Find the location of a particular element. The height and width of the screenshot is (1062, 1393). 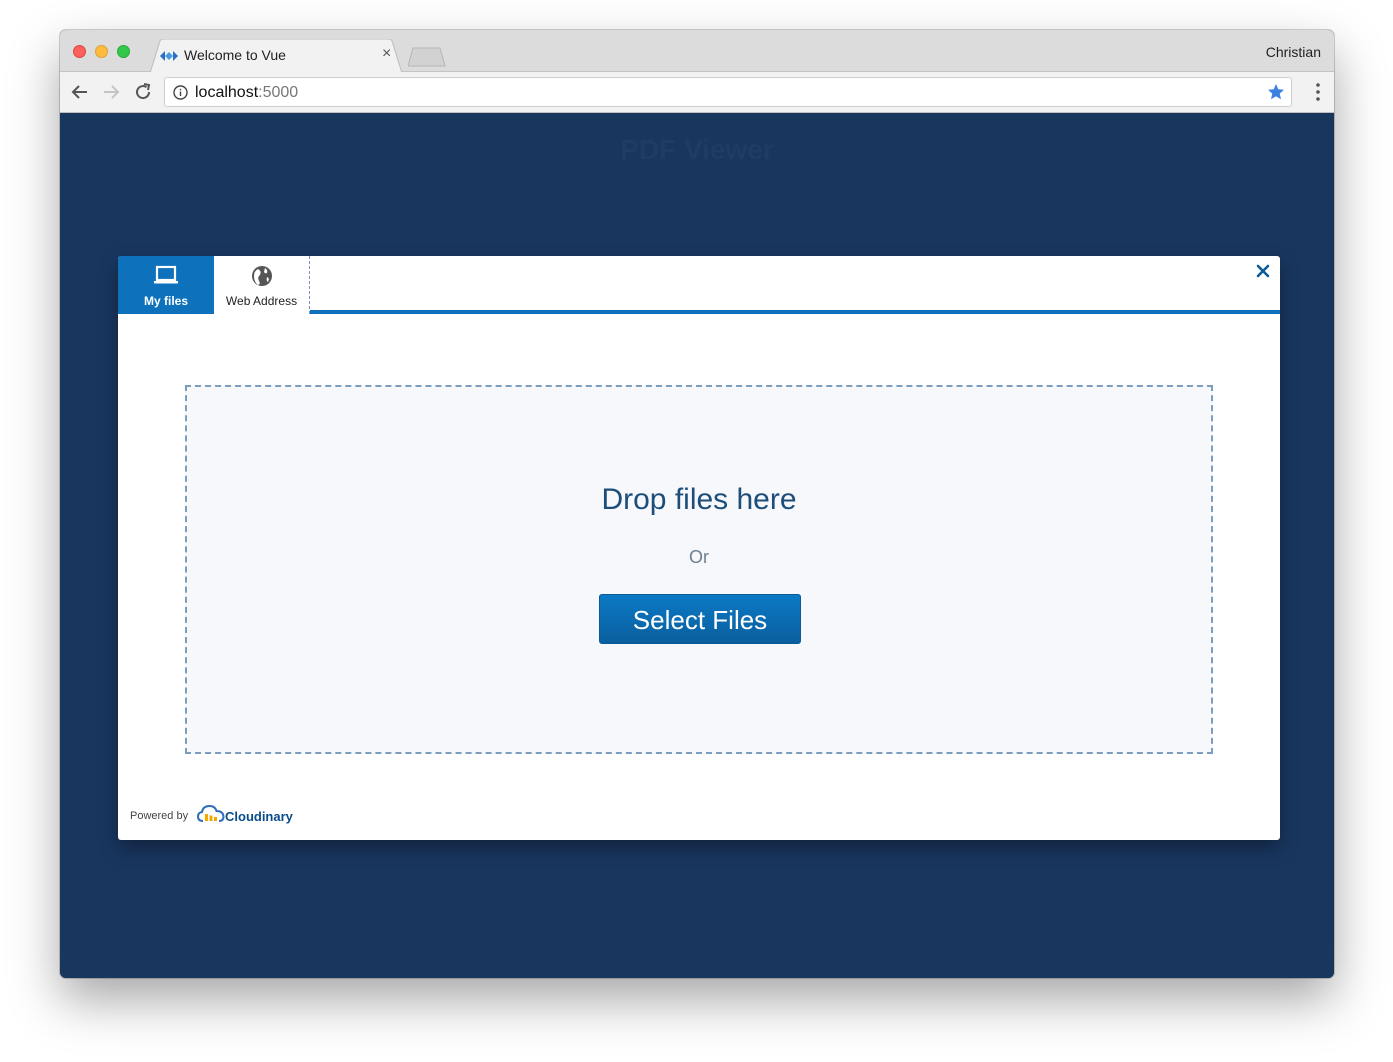

profile-name: Christian is located at coordinates (1293, 52).